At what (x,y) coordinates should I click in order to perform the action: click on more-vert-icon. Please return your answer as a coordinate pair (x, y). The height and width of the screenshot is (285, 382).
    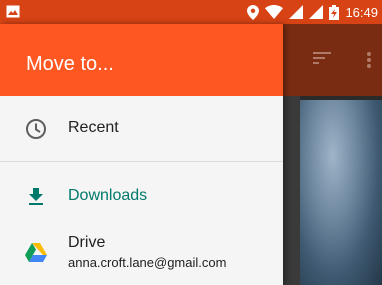
    Looking at the image, I should click on (369, 60).